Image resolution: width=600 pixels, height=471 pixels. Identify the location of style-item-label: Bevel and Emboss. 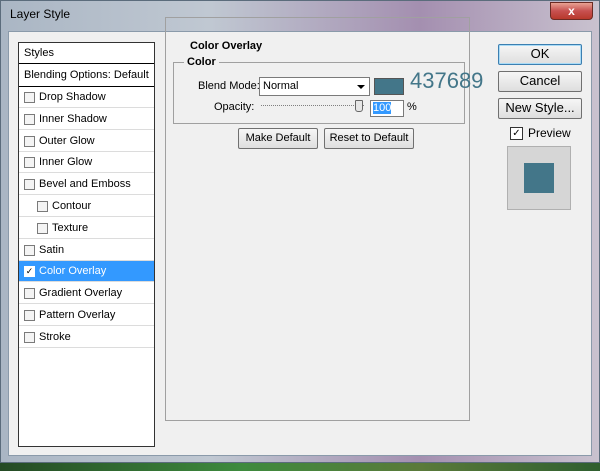
(85, 184).